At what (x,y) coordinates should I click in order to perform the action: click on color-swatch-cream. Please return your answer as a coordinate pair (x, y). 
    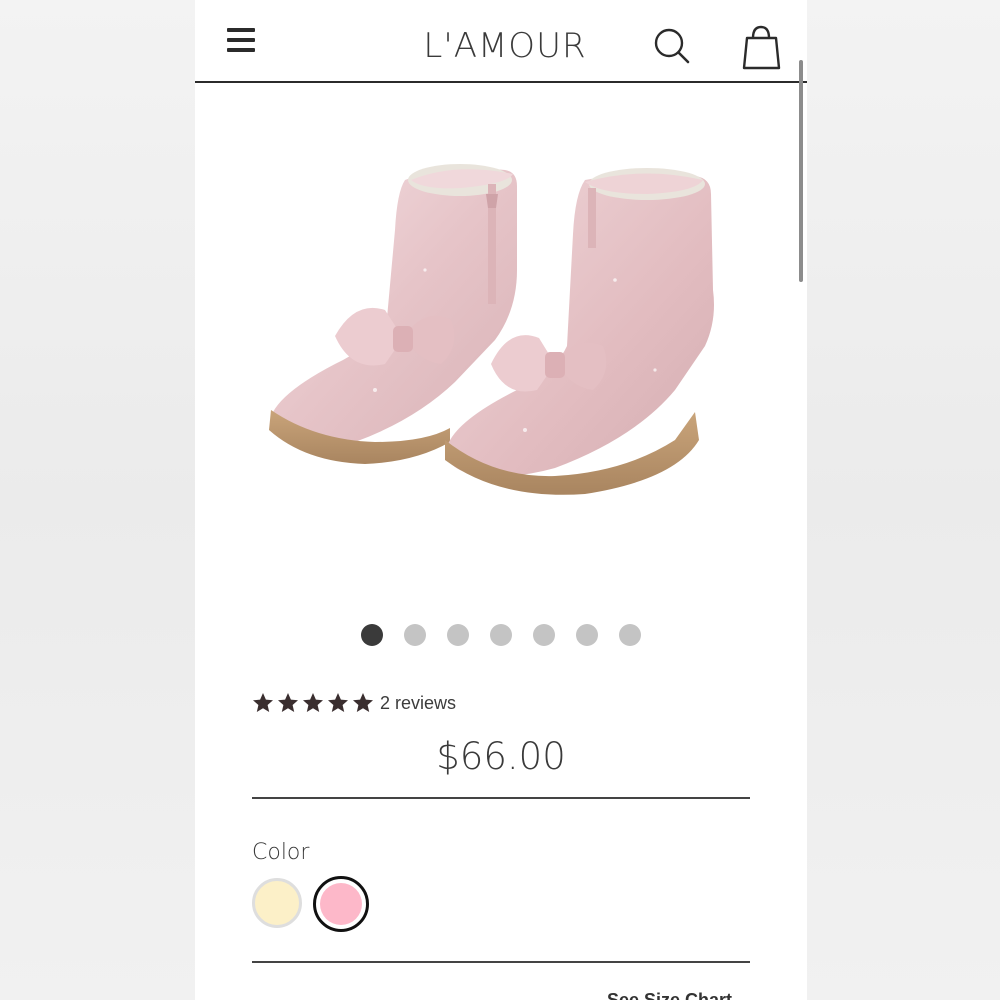
    Looking at the image, I should click on (277, 903).